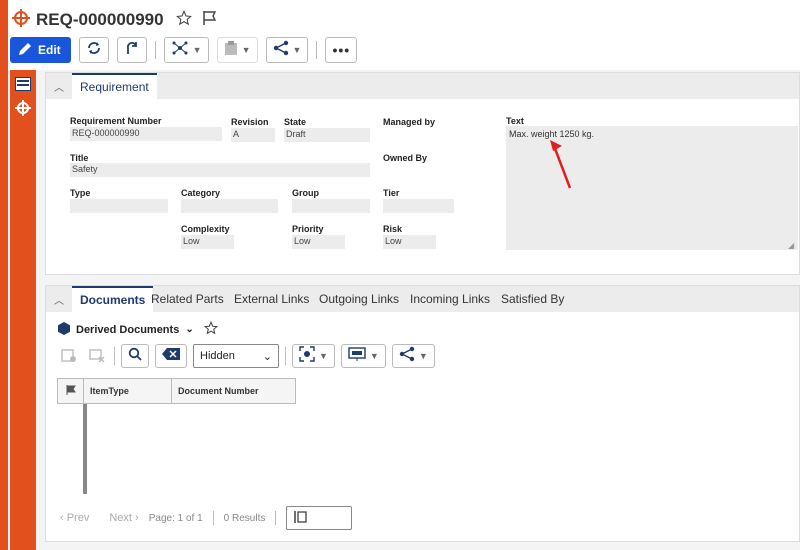  I want to click on visibility-value: Hidden, so click(217, 356).